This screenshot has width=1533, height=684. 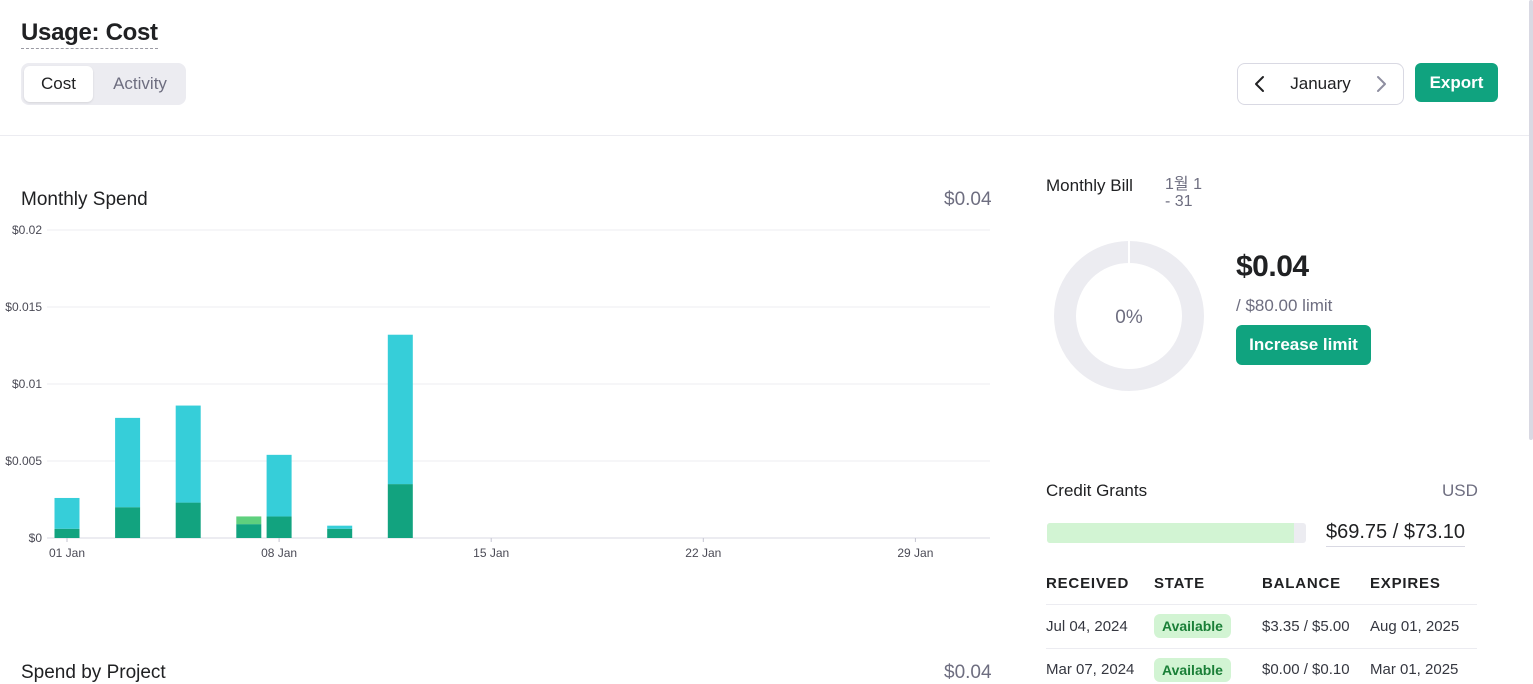 What do you see at coordinates (1531, 220) in the screenshot?
I see `scrollbar` at bounding box center [1531, 220].